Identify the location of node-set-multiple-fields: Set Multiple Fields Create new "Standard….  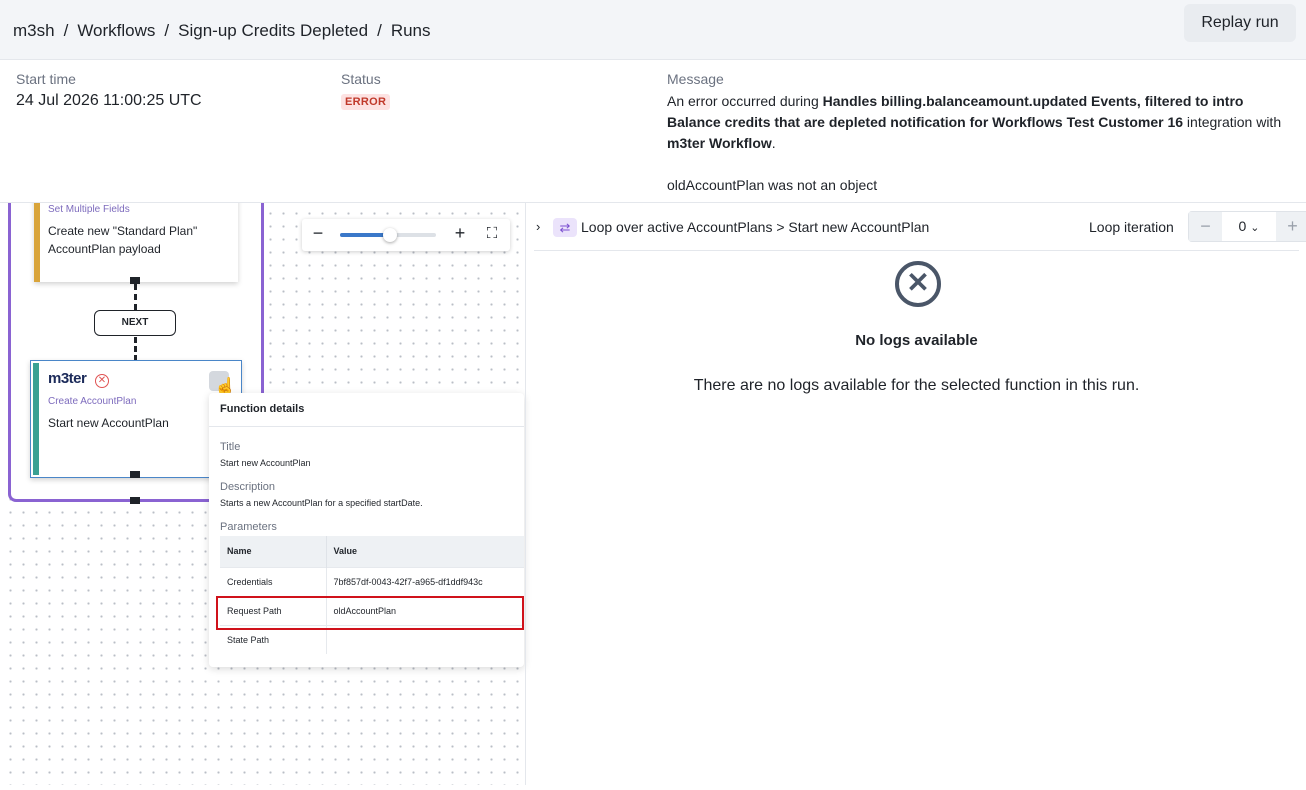
(136, 242).